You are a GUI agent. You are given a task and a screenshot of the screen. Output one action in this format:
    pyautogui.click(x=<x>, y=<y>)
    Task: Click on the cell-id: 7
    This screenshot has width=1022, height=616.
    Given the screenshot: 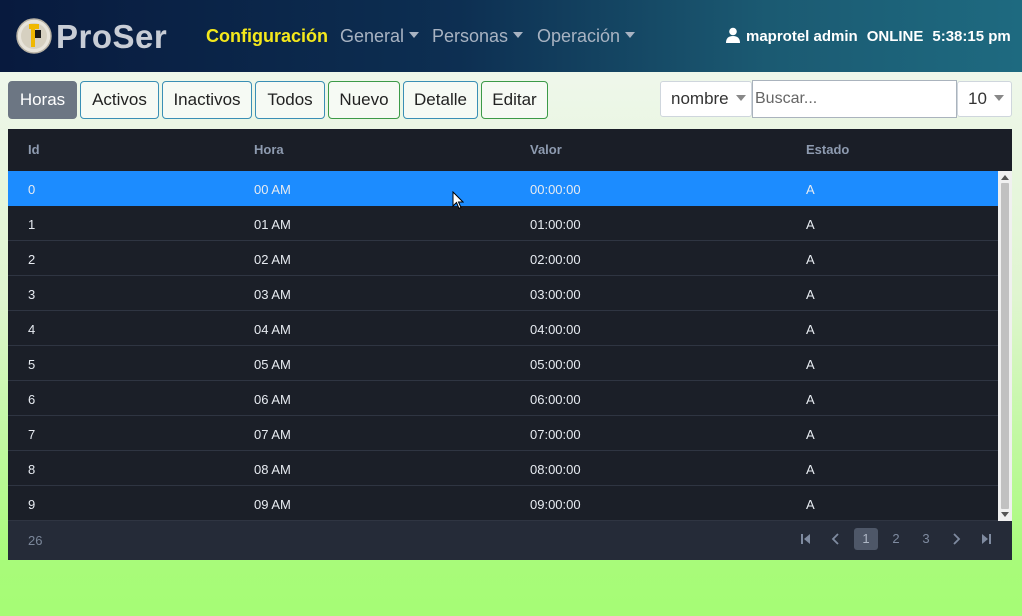 What is the action you would take?
    pyautogui.click(x=32, y=434)
    